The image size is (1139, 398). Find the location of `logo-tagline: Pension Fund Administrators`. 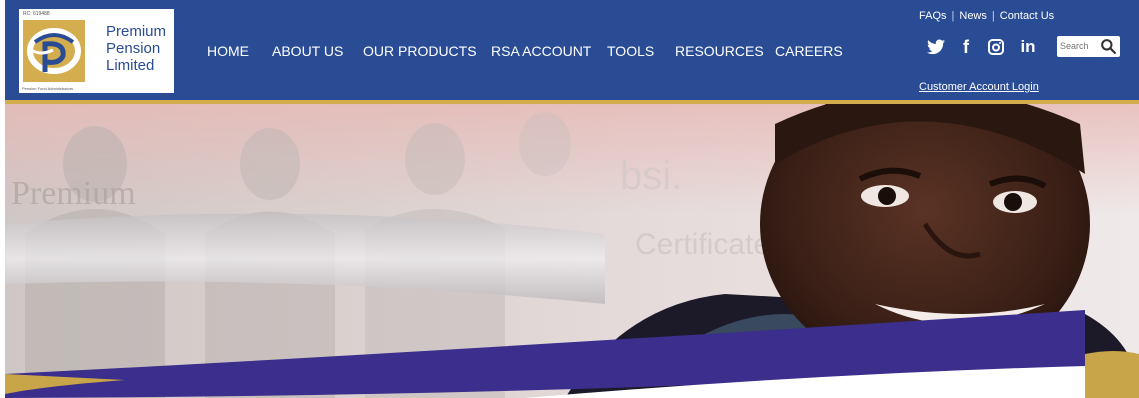

logo-tagline: Pension Fund Administrators is located at coordinates (48, 88).